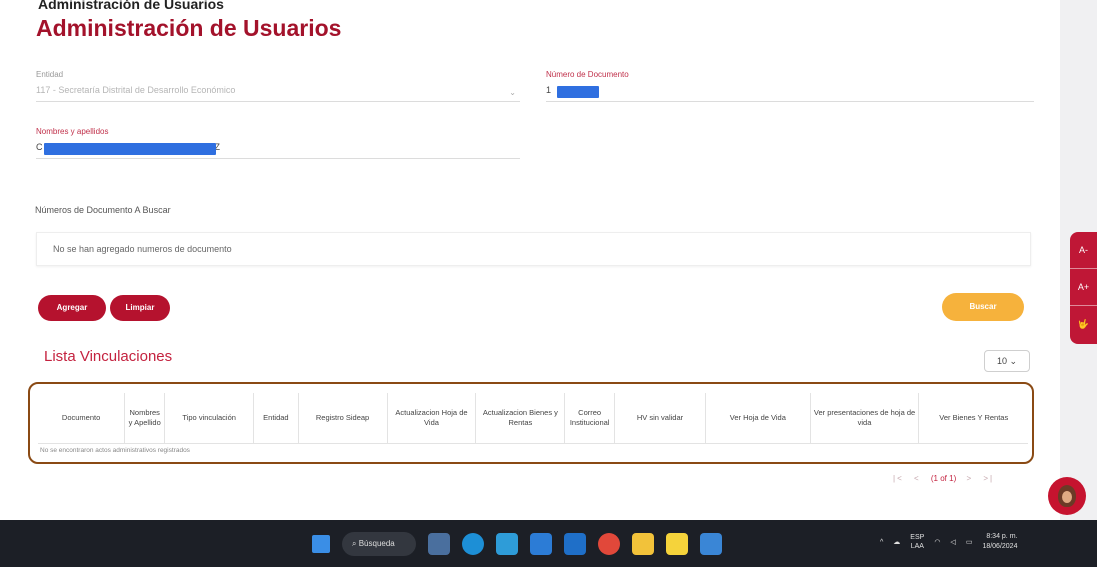 This screenshot has height=567, width=1097. I want to click on file-explorer-icon, so click(643, 543).